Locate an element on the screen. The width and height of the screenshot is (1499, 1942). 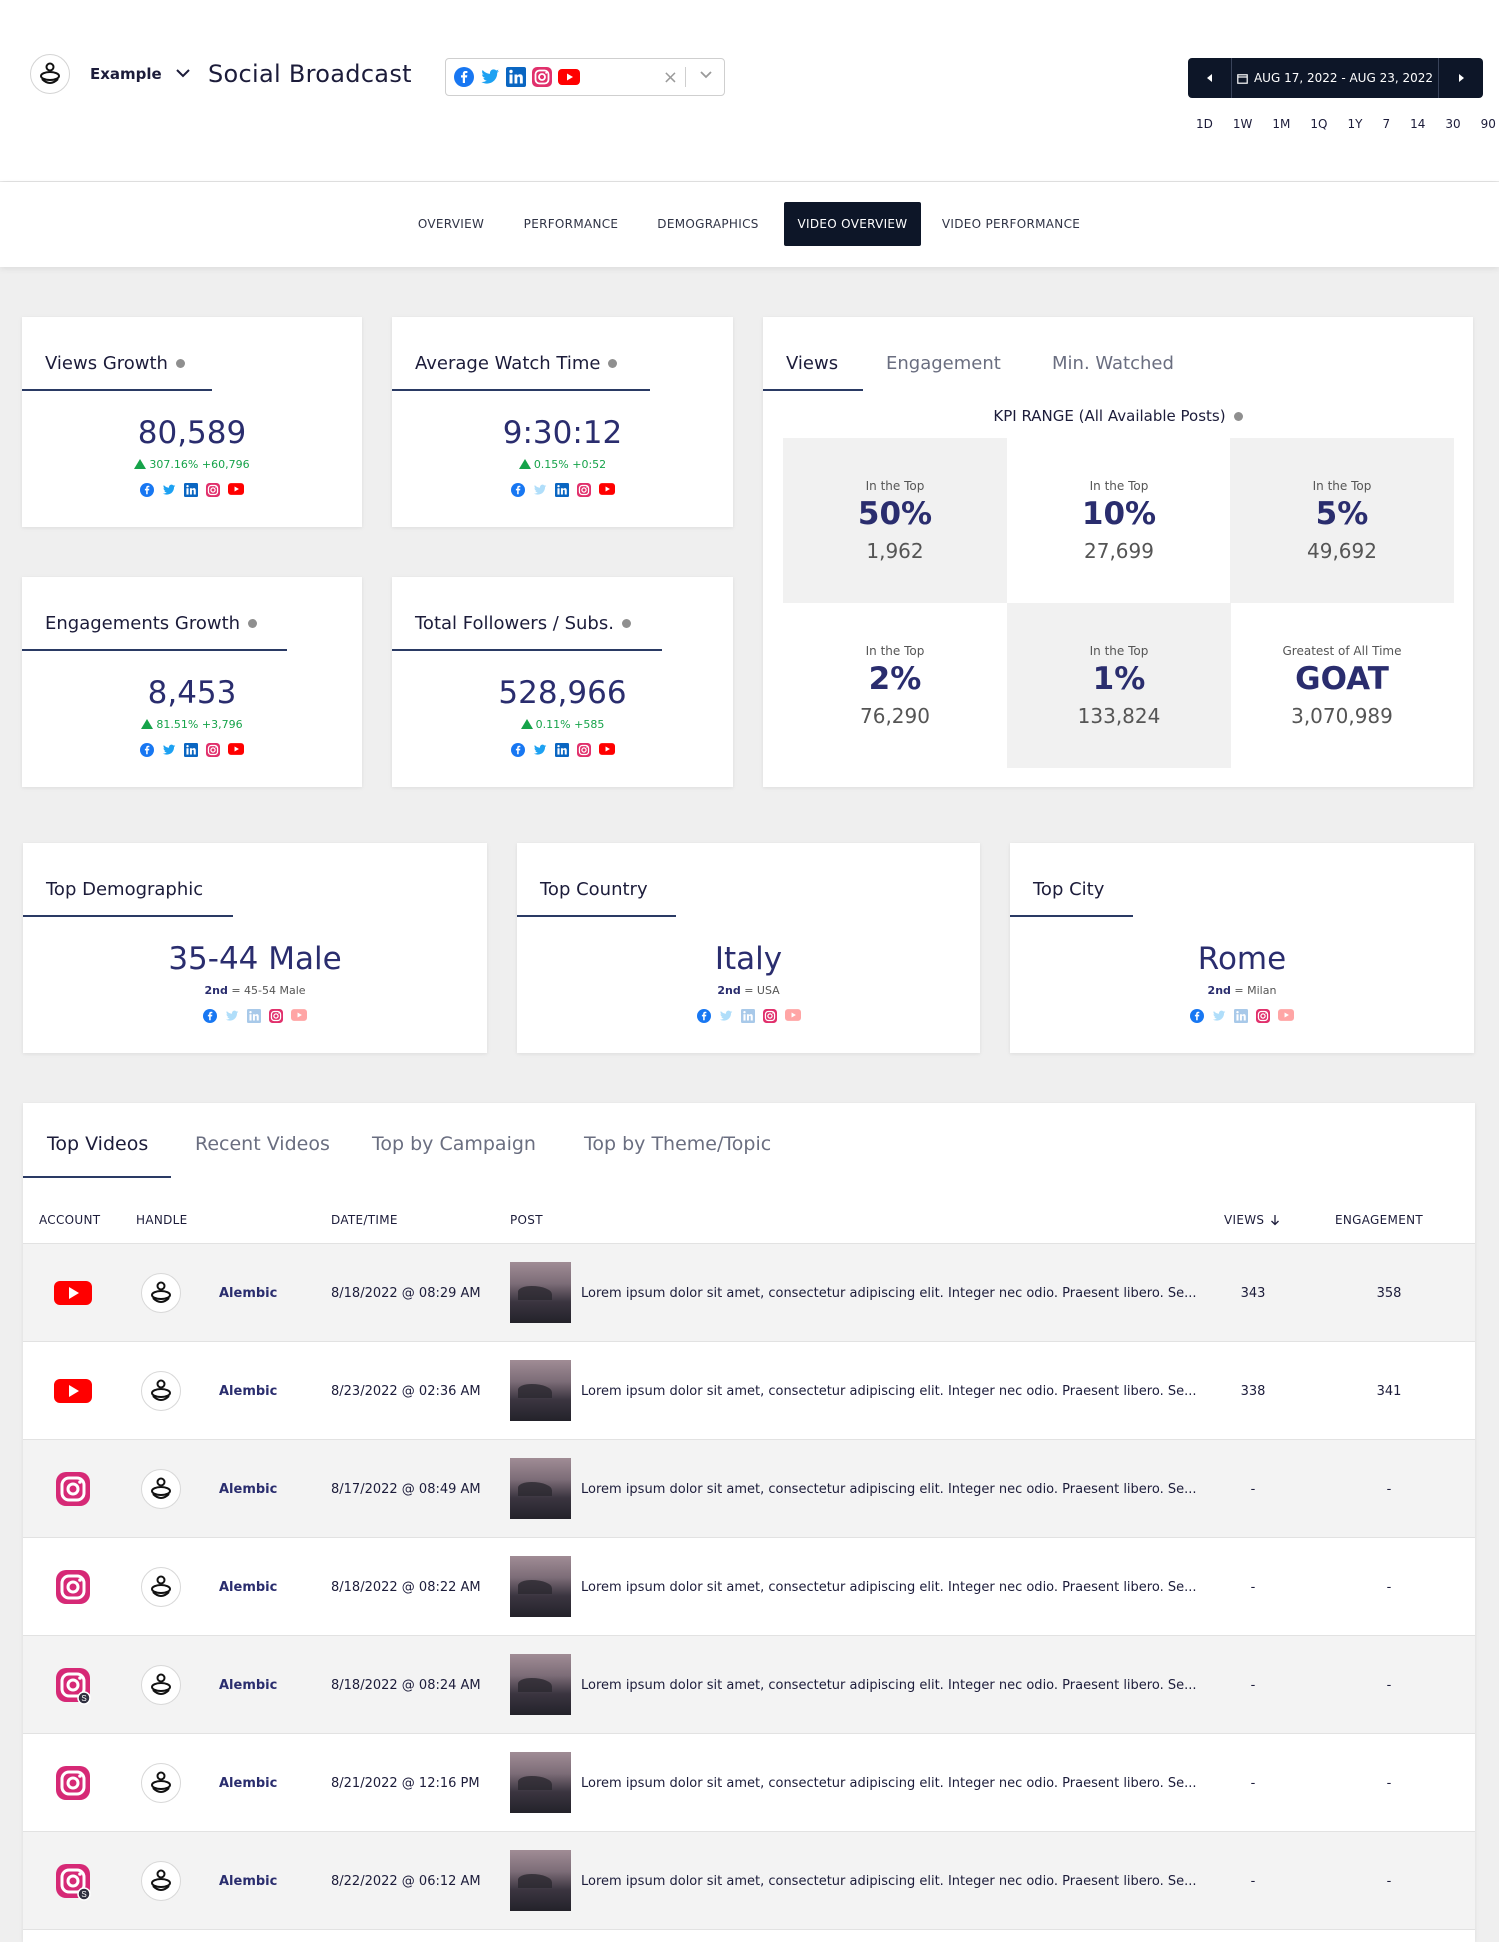
column-header-datetime: DATE/TIME is located at coordinates (364, 1220).